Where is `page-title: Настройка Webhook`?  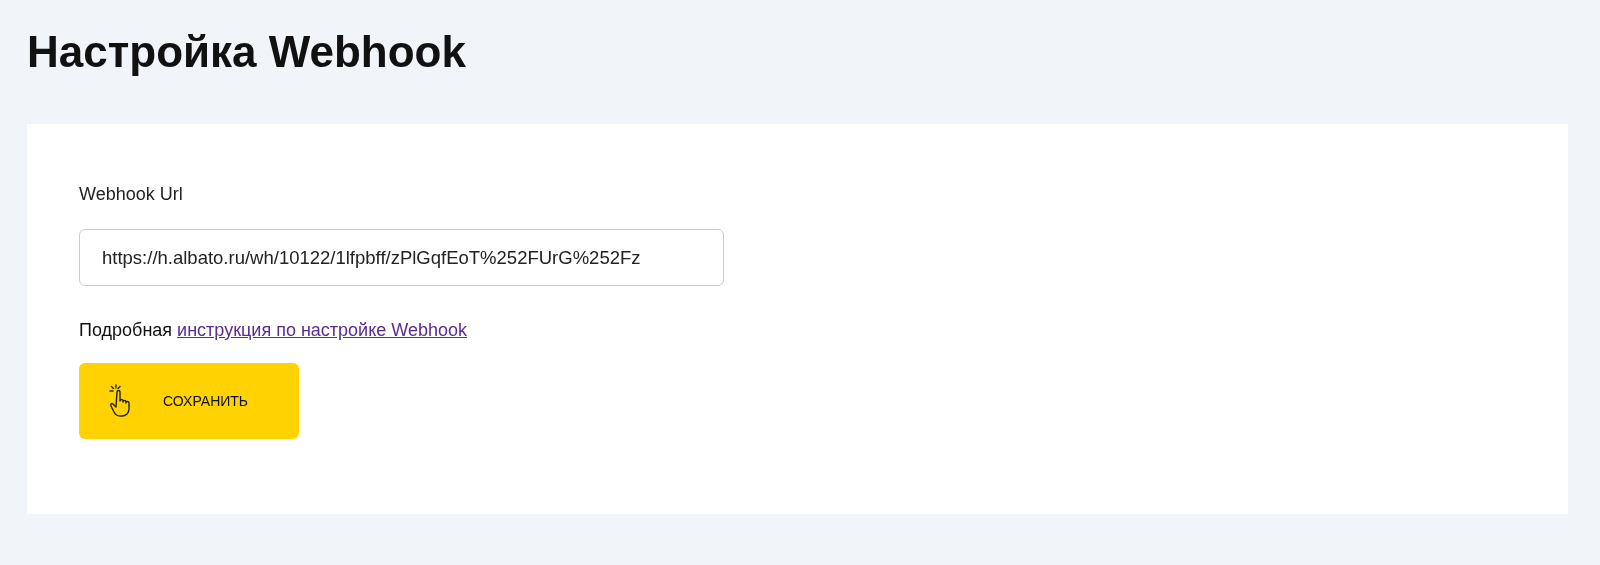 page-title: Настройка Webhook is located at coordinates (247, 52).